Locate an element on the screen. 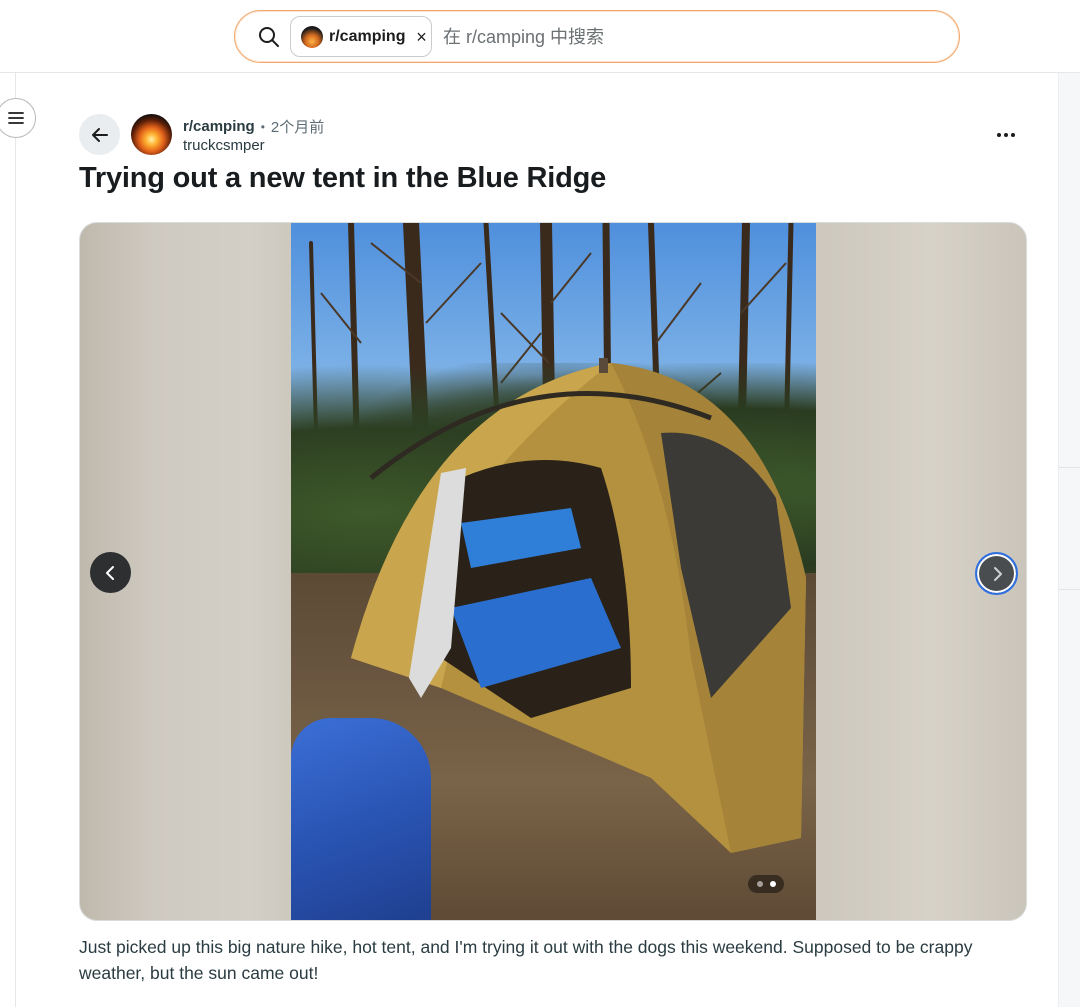 This screenshot has width=1080, height=1007. back-button is located at coordinates (99, 134).